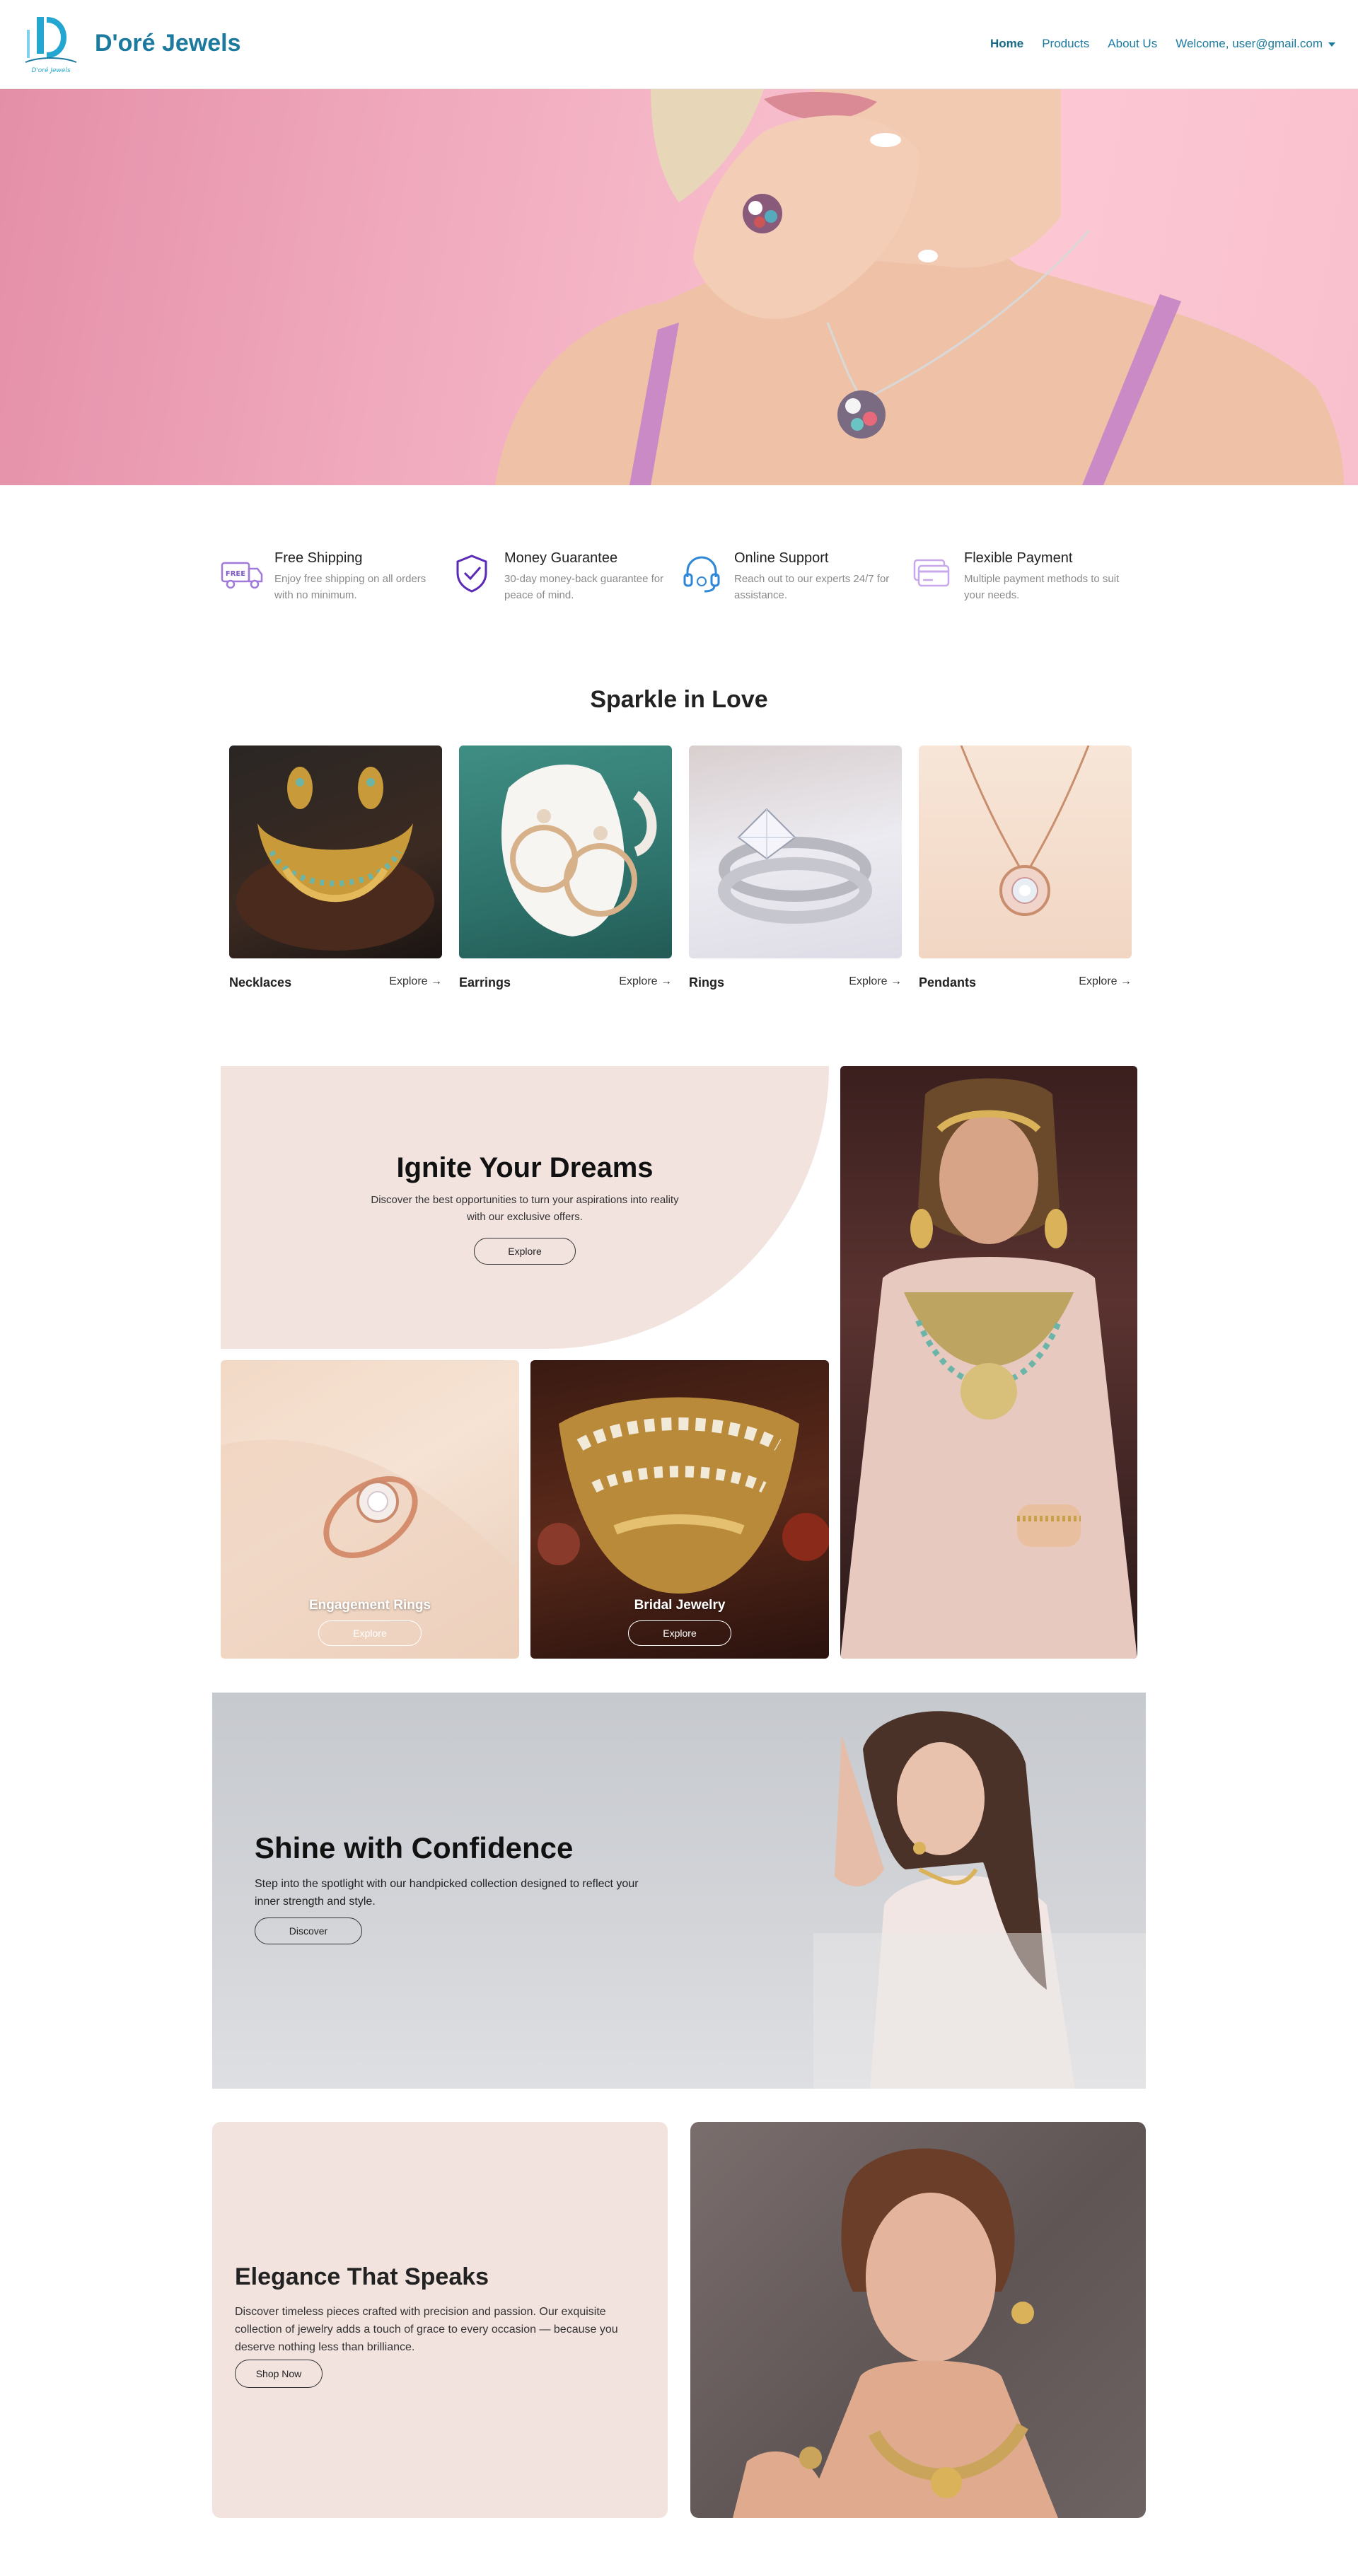 Image resolution: width=1358 pixels, height=2576 pixels. I want to click on nav-link-home: Home, so click(1006, 44).